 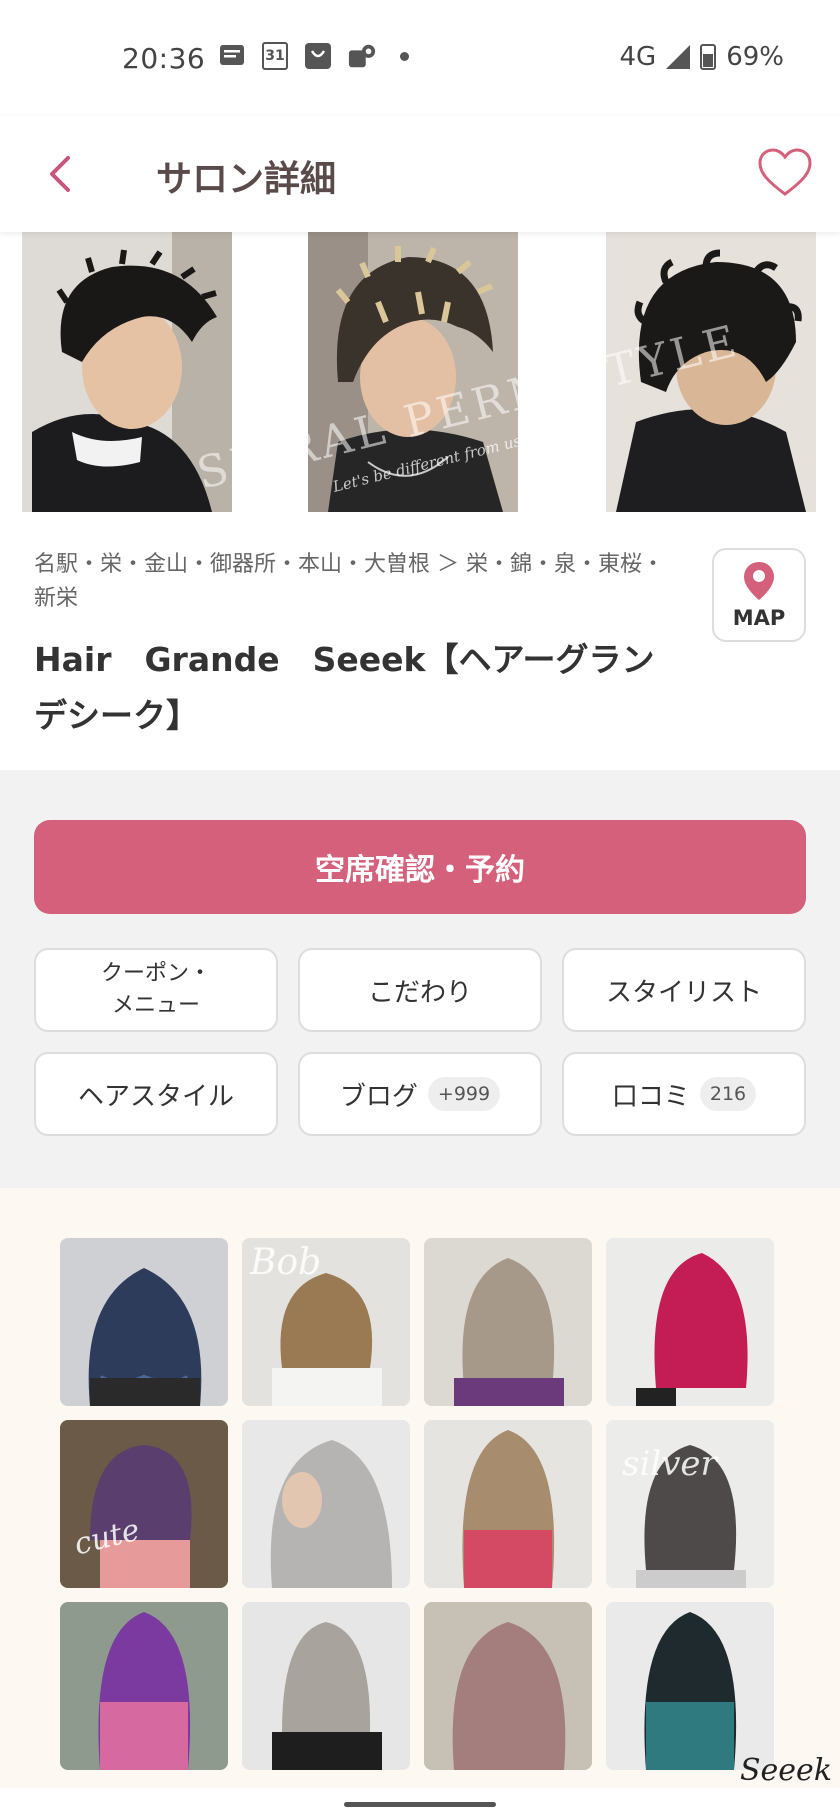 I want to click on heart-icon, so click(x=785, y=172).